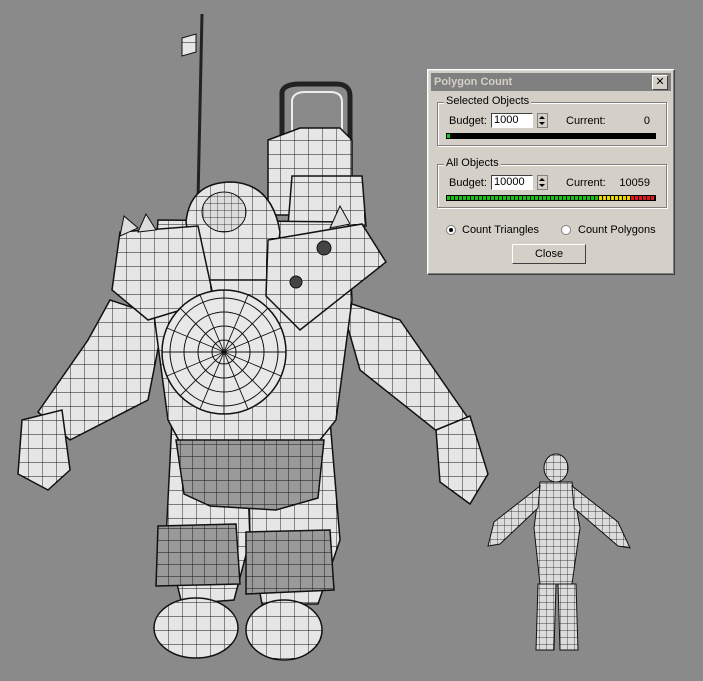 This screenshot has width=703, height=681. Describe the element at coordinates (468, 183) in the screenshot. I see `all-budget-label: Budget:` at that location.